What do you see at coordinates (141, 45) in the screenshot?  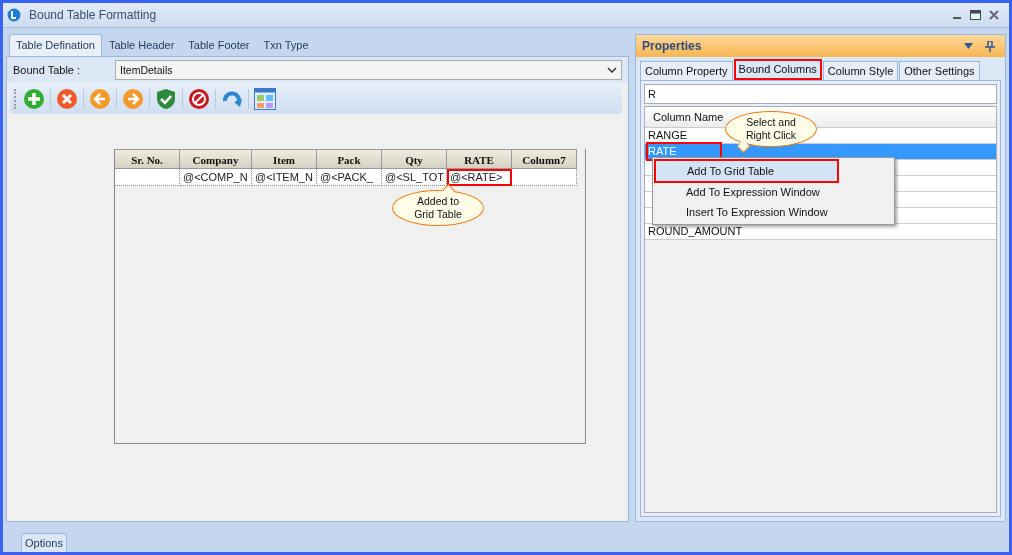 I see `tab: Table Header` at bounding box center [141, 45].